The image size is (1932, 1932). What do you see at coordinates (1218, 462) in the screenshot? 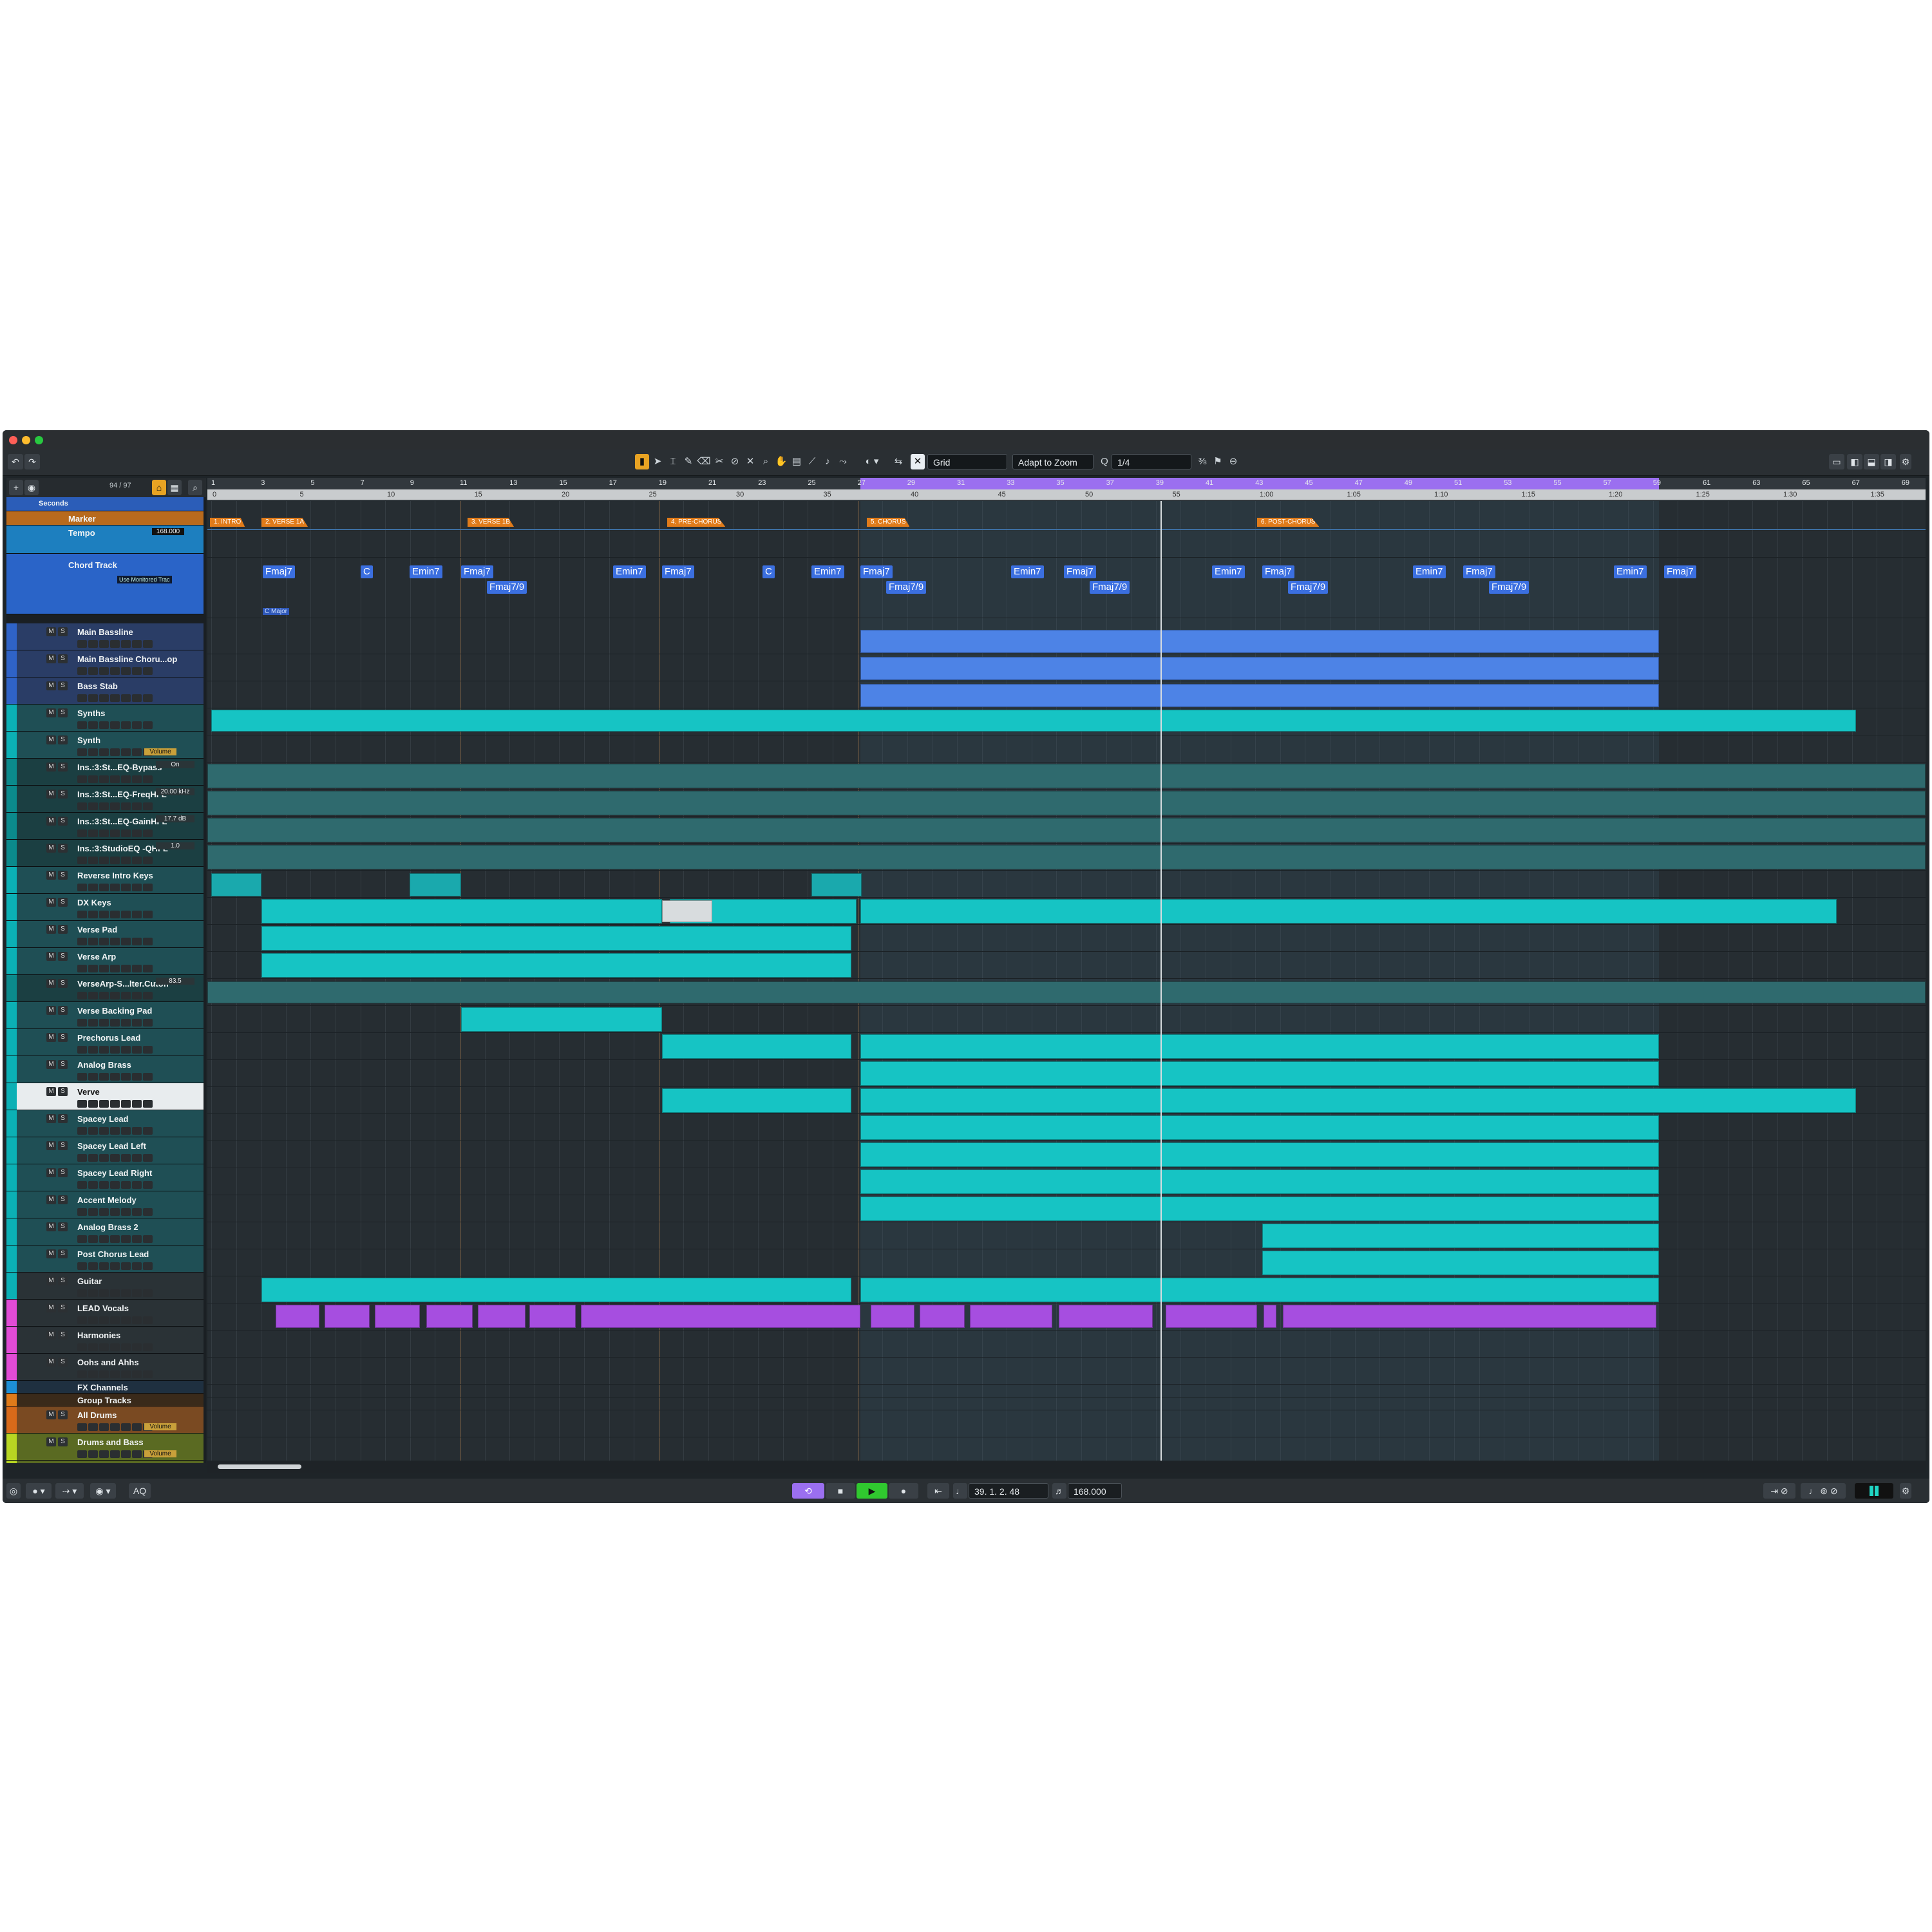
I see `quantize-settings-icon: ⚑` at bounding box center [1218, 462].